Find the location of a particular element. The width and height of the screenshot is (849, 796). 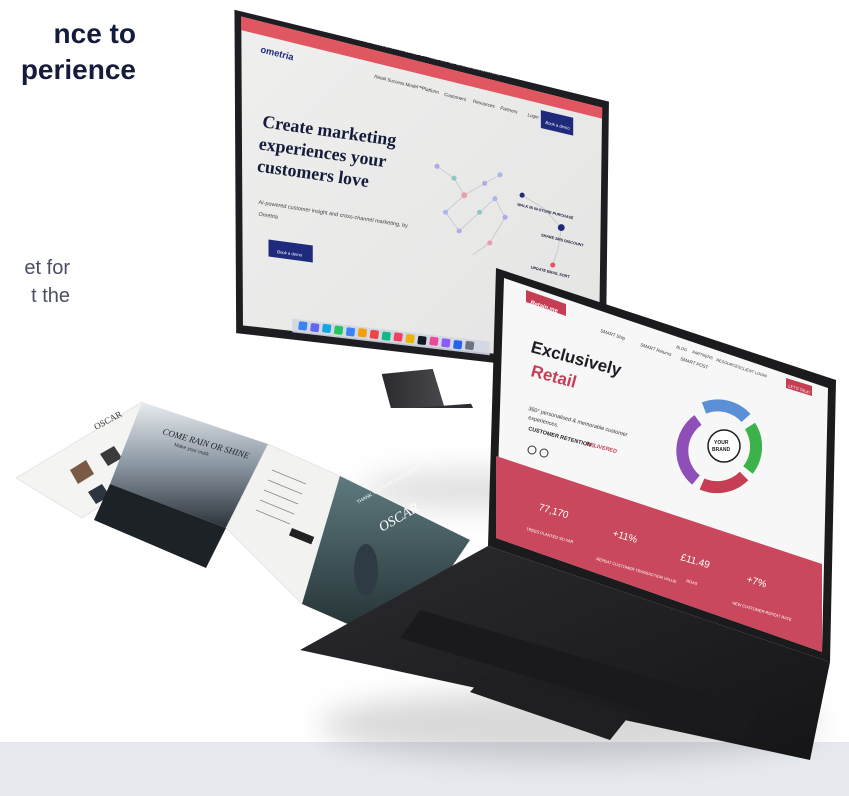

hero-headline-line-1: nce to is located at coordinates (94, 33).